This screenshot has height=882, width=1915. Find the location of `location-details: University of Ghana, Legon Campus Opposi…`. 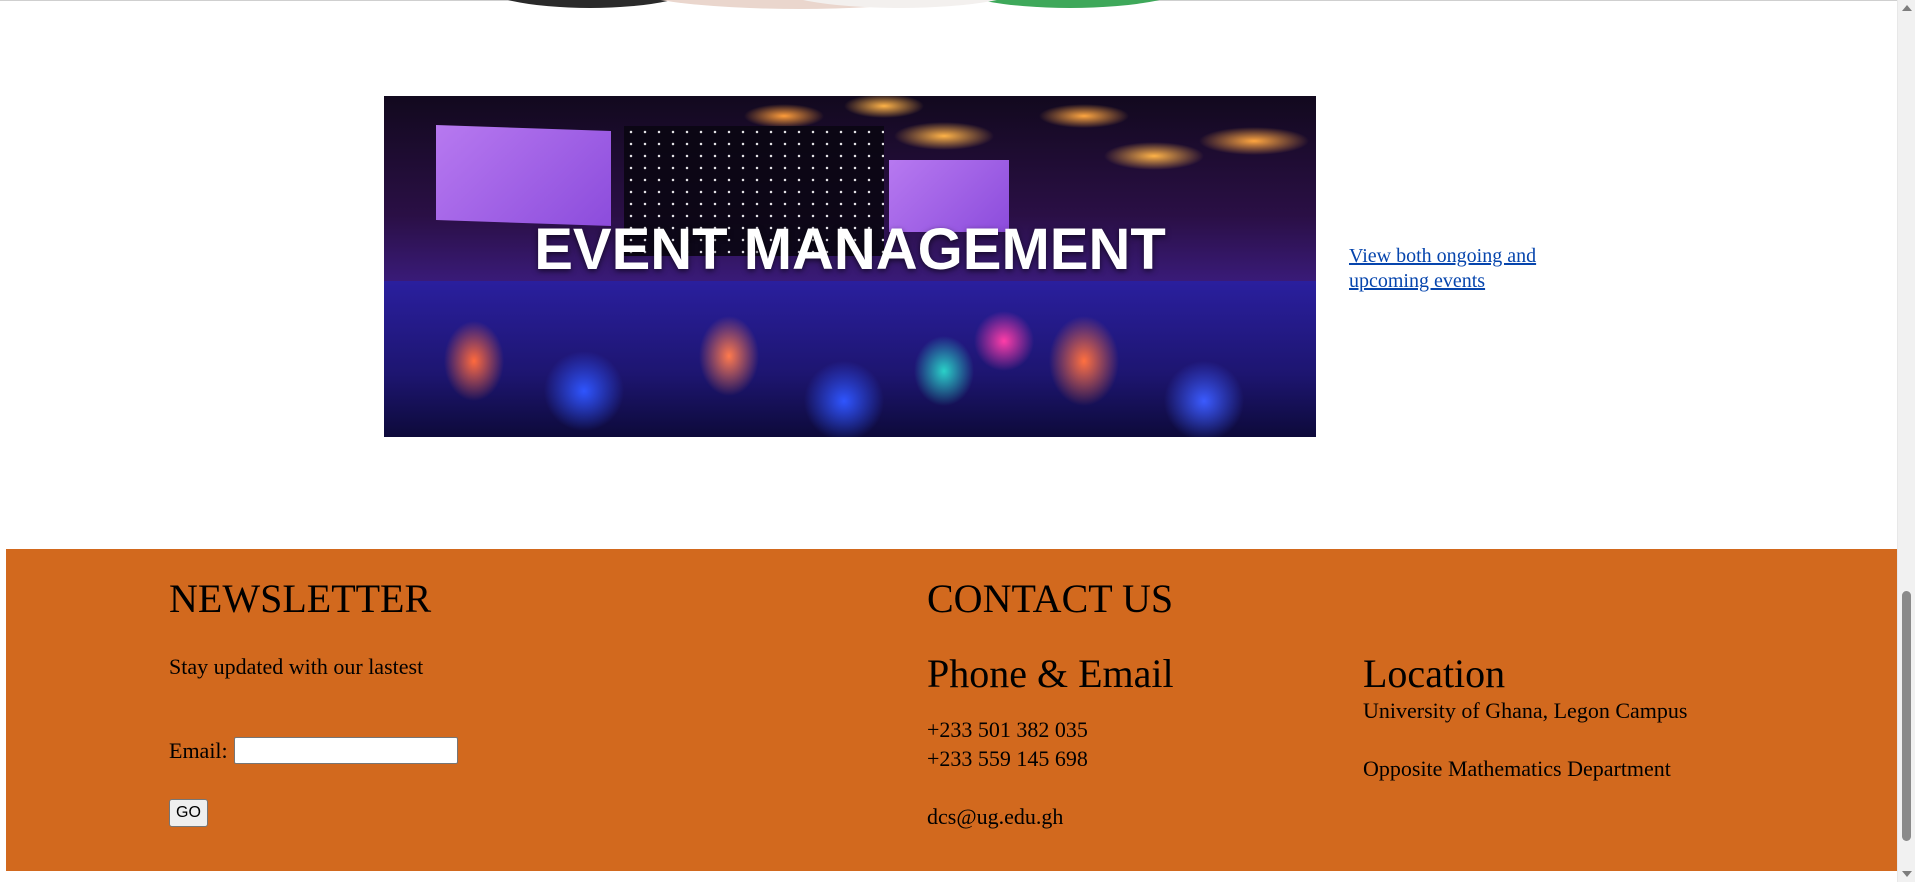

location-details: University of Ghana, Legon Campus Opposi… is located at coordinates (1543, 739).